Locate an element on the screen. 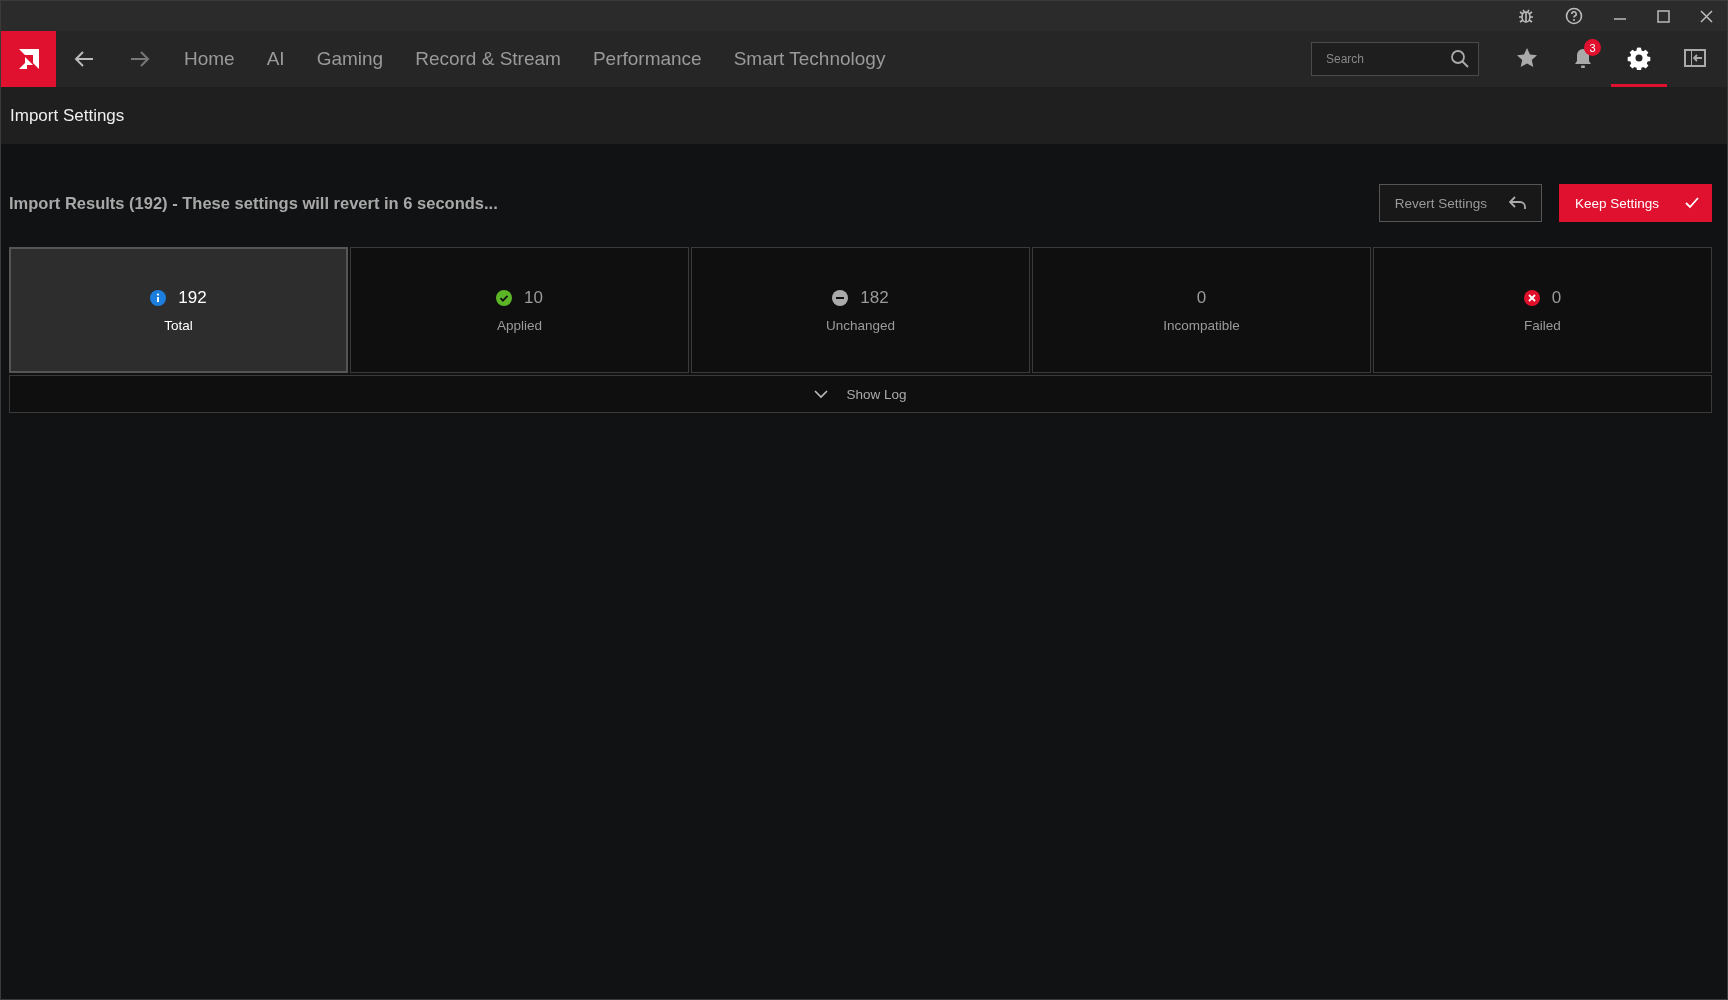  stat-value: 192 is located at coordinates (192, 297).